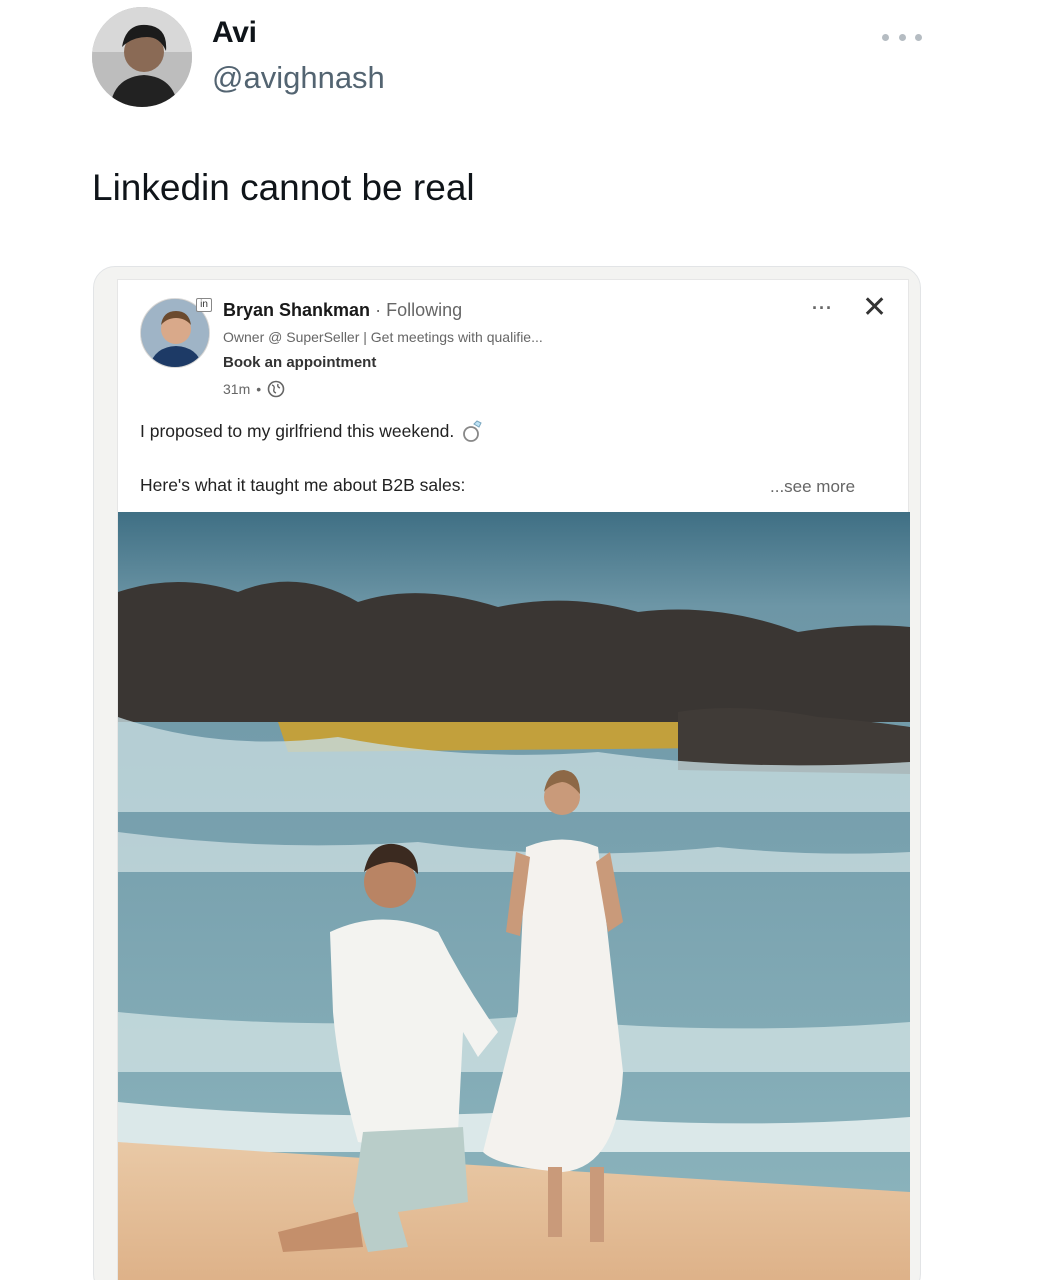 The height and width of the screenshot is (1280, 1041). Describe the element at coordinates (276, 389) in the screenshot. I see `globe-icon` at that location.